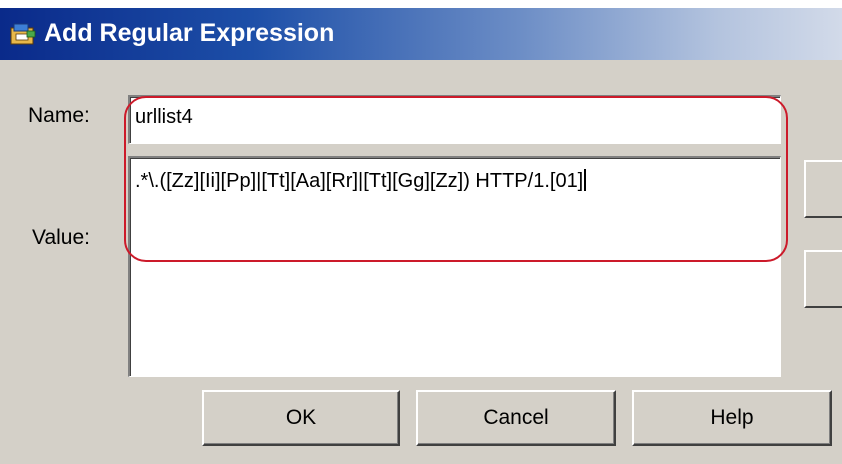  I want to click on ok-button: OK, so click(301, 418).